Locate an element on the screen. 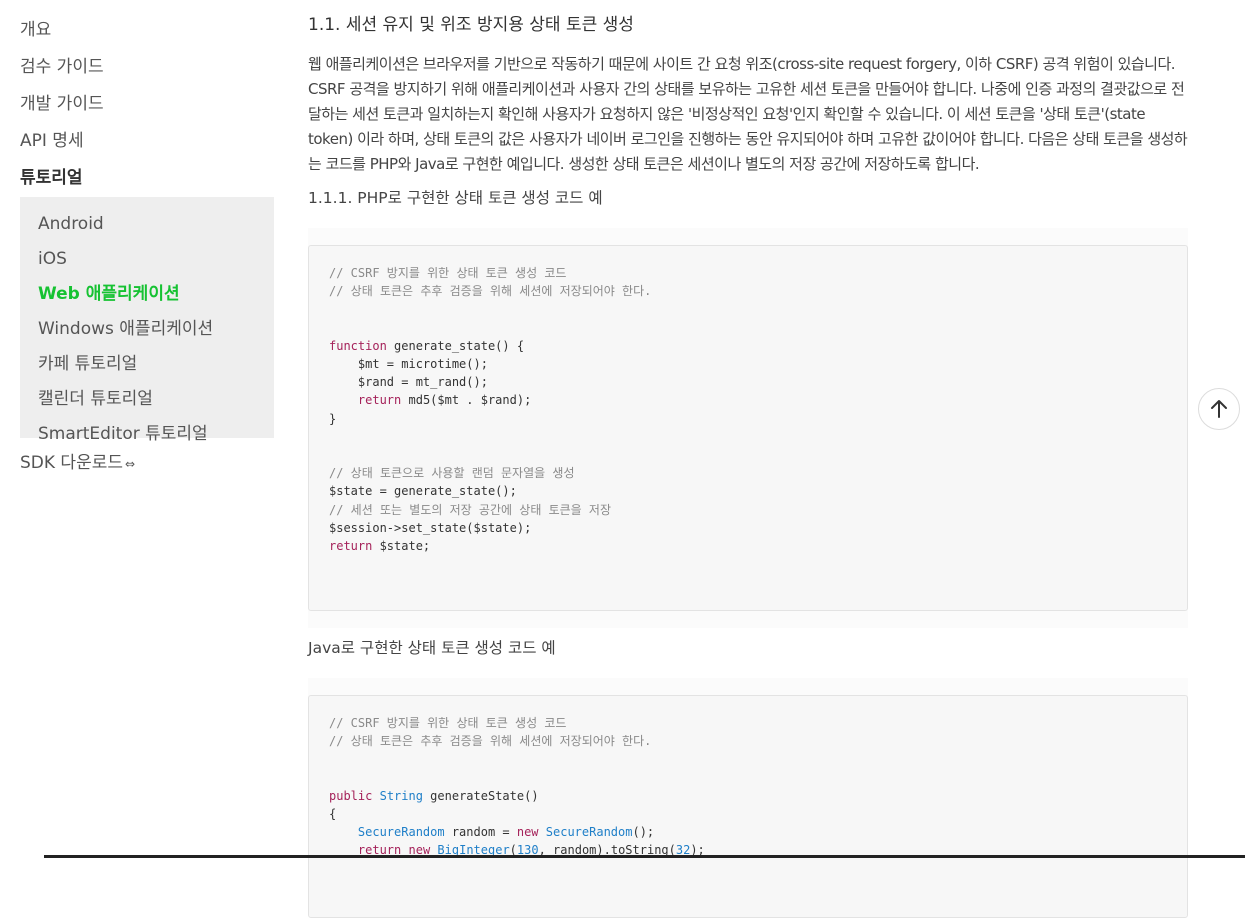 The image size is (1245, 918). subnav-item-calendar: 캘린더 튜토리얼 is located at coordinates (147, 399).